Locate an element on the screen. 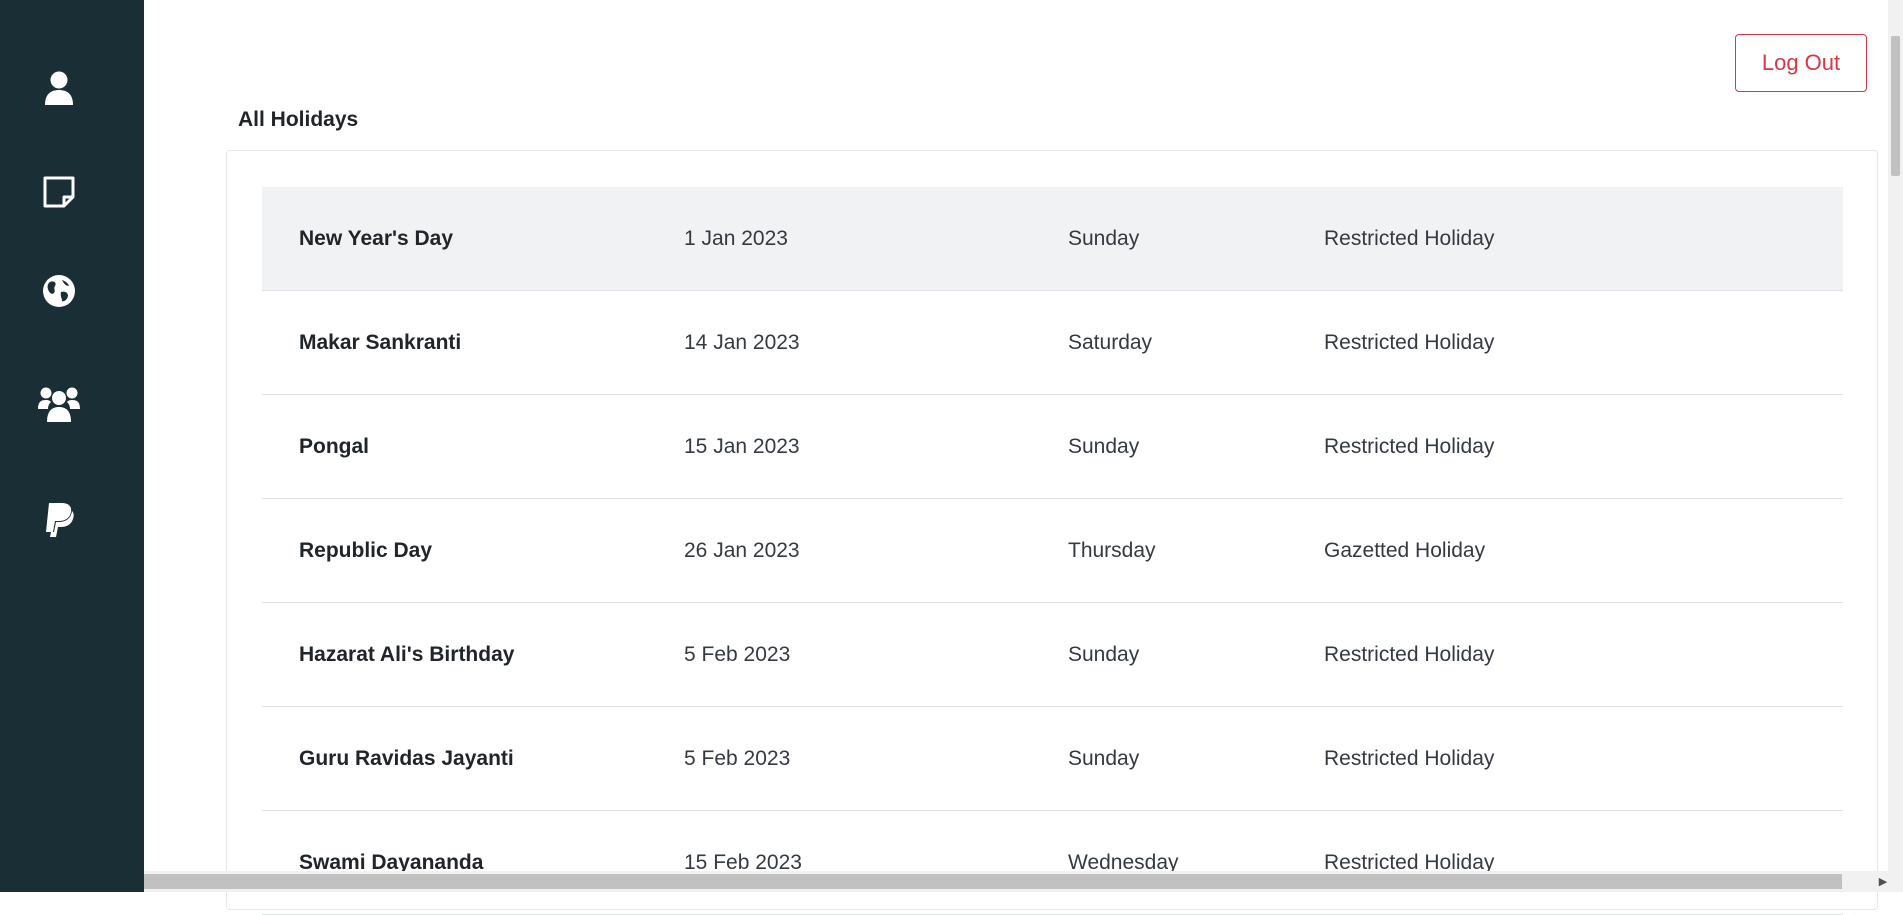 This screenshot has width=1903, height=915. vertical-scrollbar-thumb is located at coordinates (1895, 106).